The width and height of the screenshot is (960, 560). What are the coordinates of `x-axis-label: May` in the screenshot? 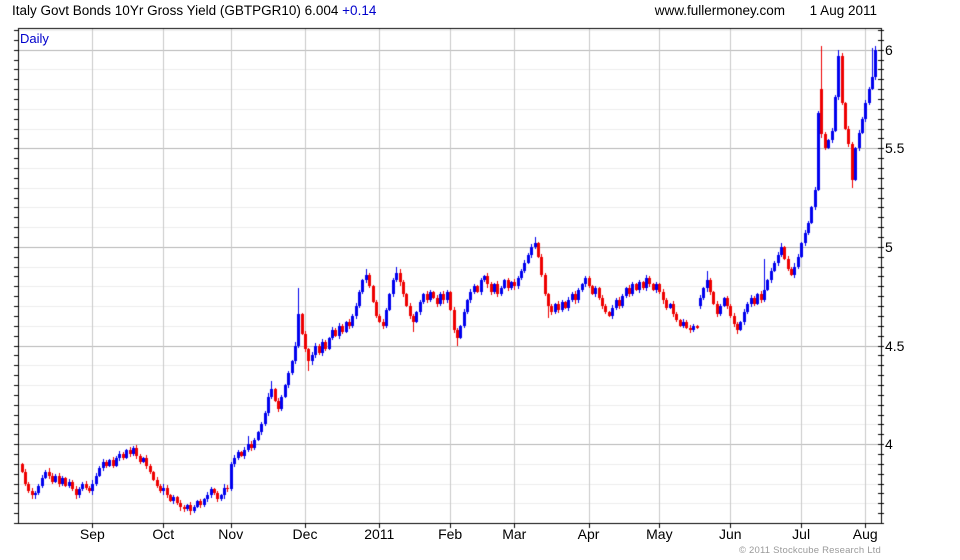 It's located at (659, 534).